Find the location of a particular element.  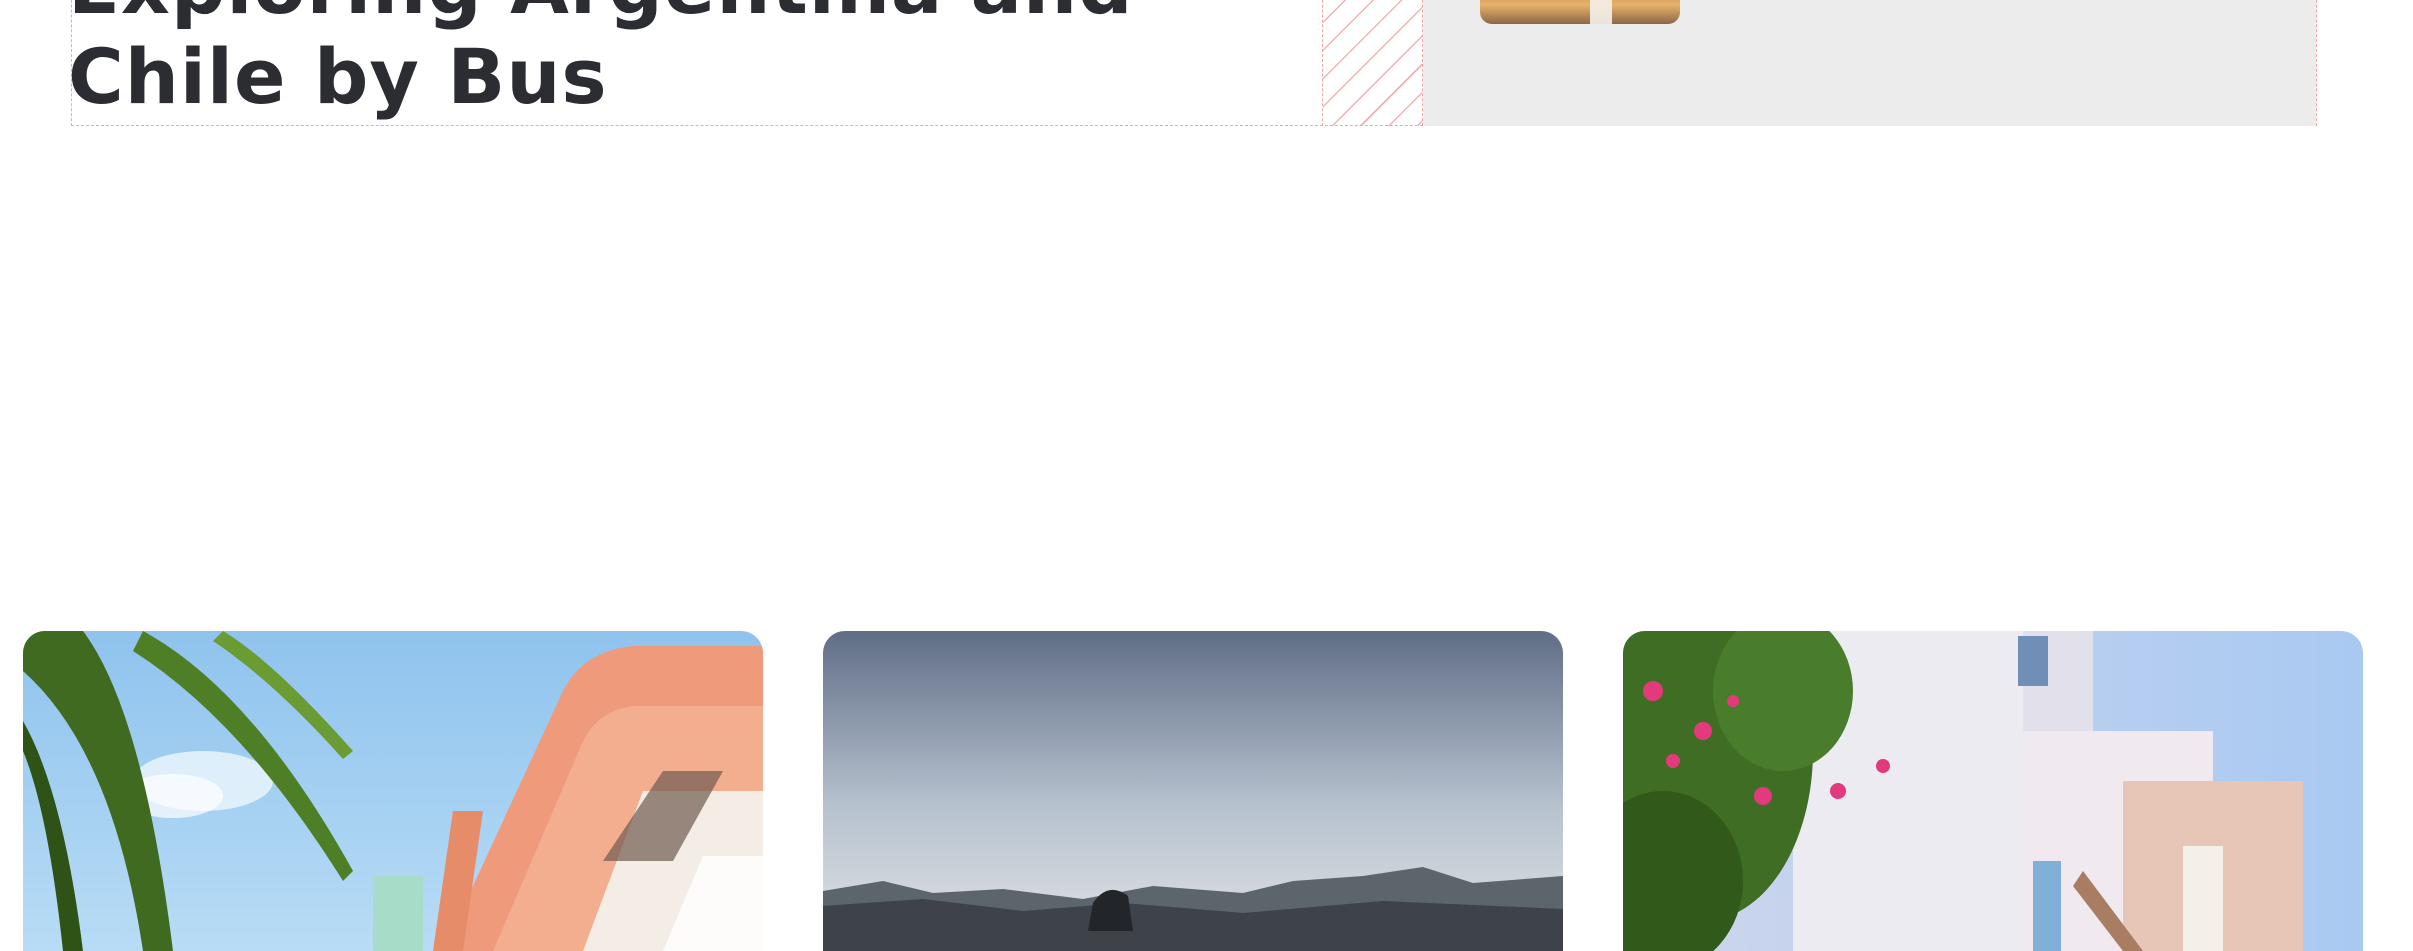

art-deco-building-image is located at coordinates (393, 791).